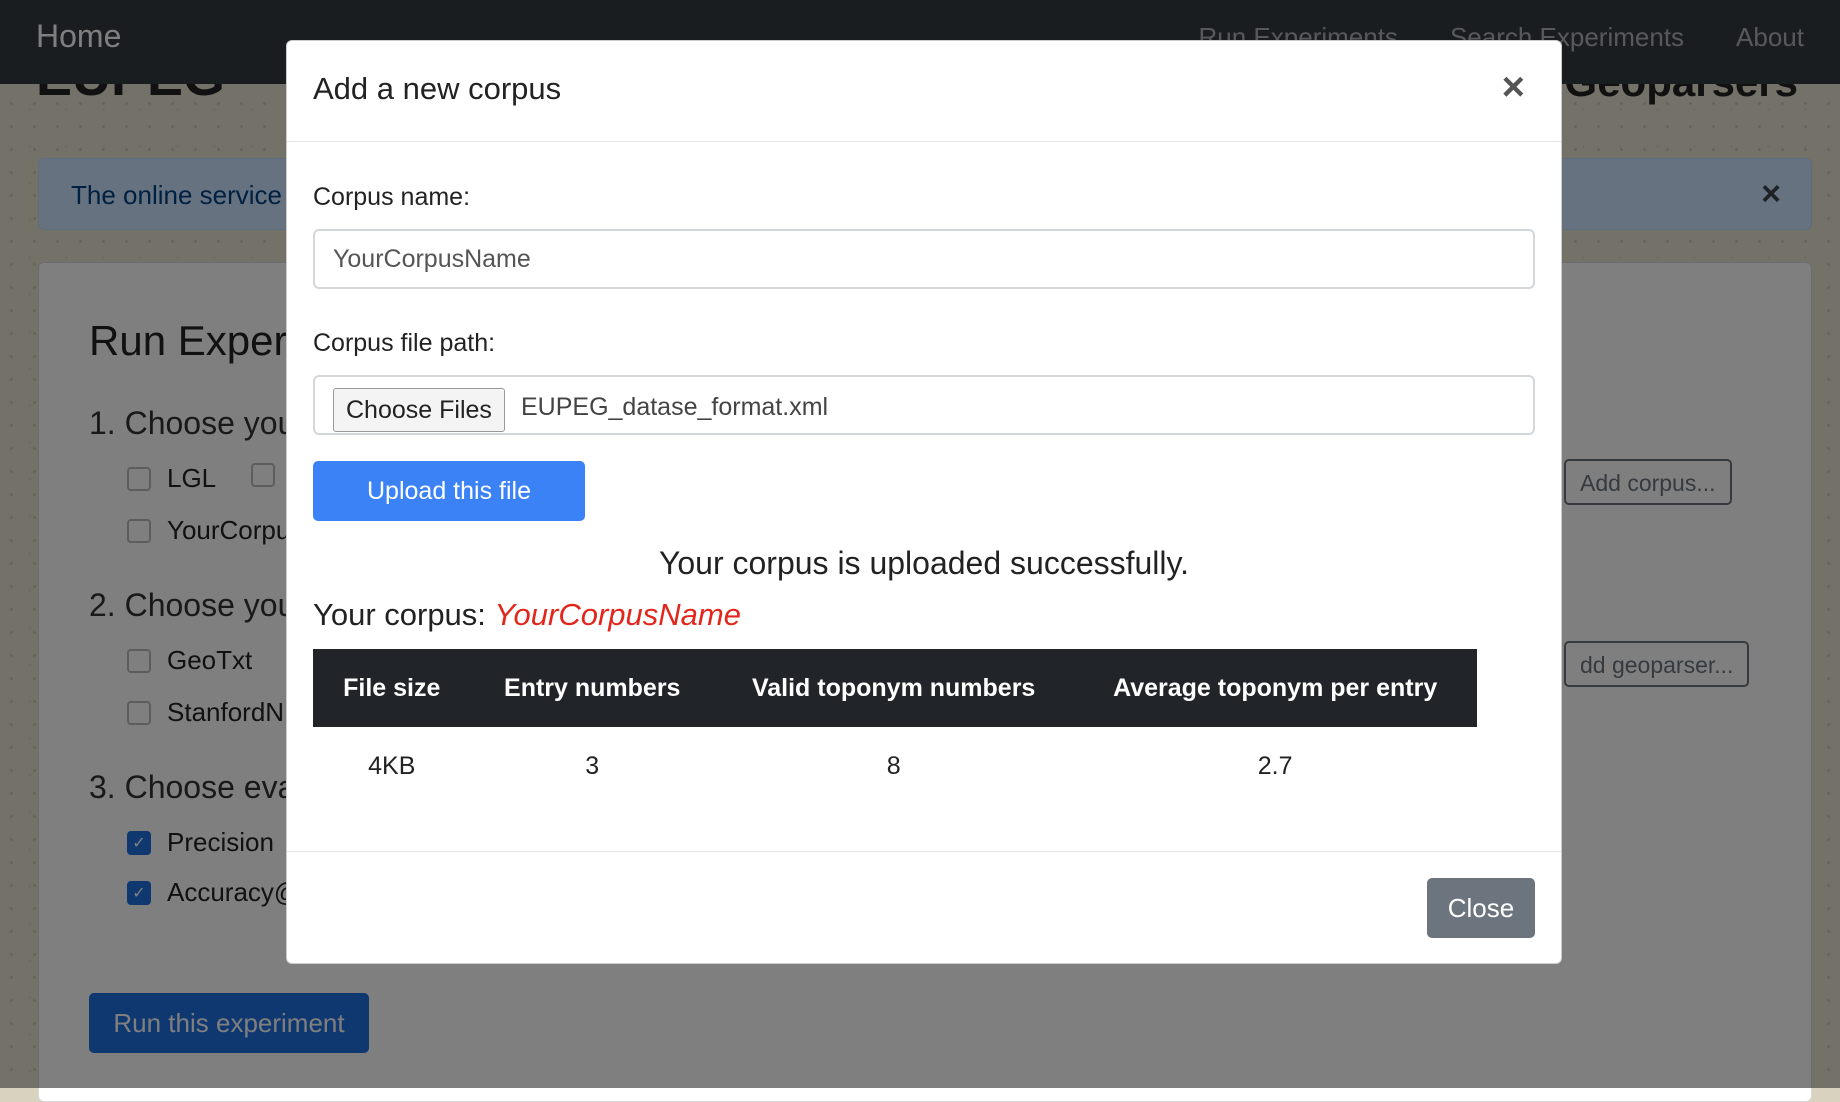 This screenshot has width=1840, height=1102. What do you see at coordinates (924, 563) in the screenshot?
I see `upload-success-message: Your corpus is uploaded successfully.` at bounding box center [924, 563].